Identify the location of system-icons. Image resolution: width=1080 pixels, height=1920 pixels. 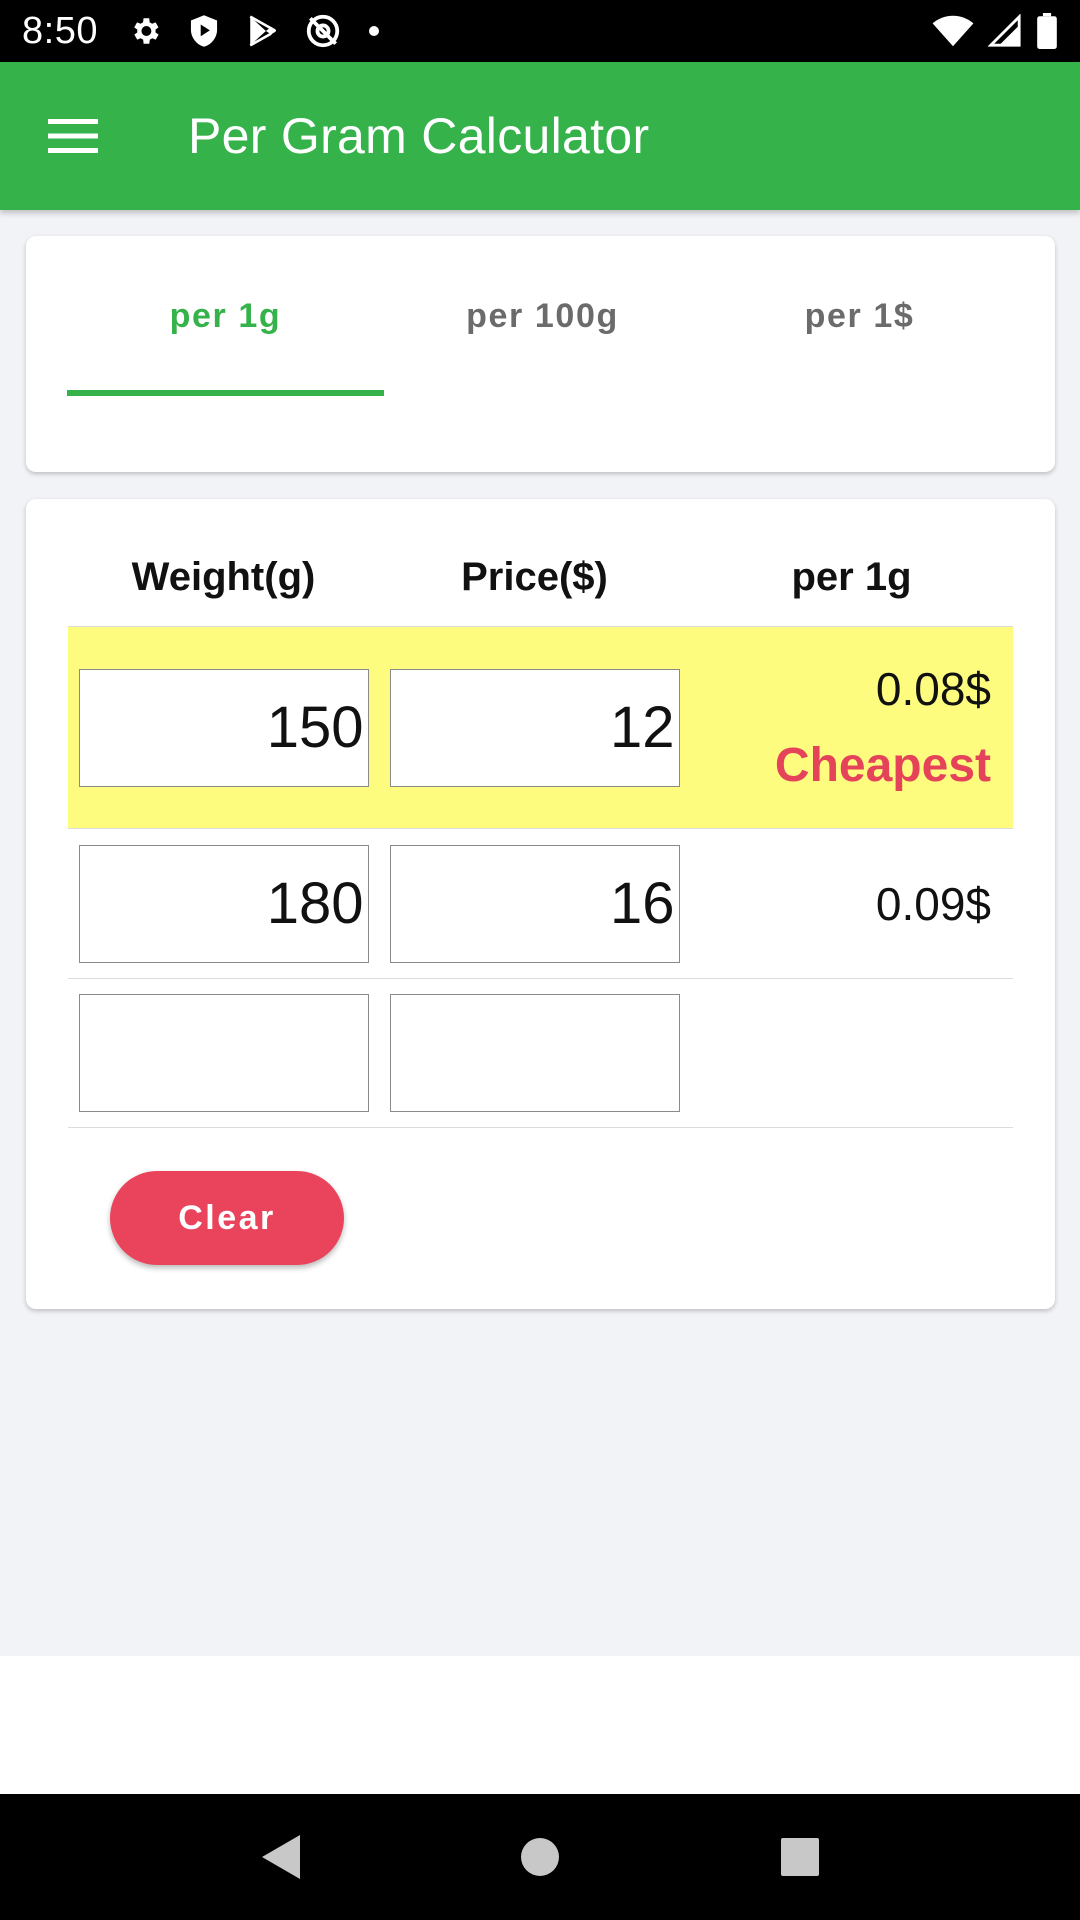
(995, 31).